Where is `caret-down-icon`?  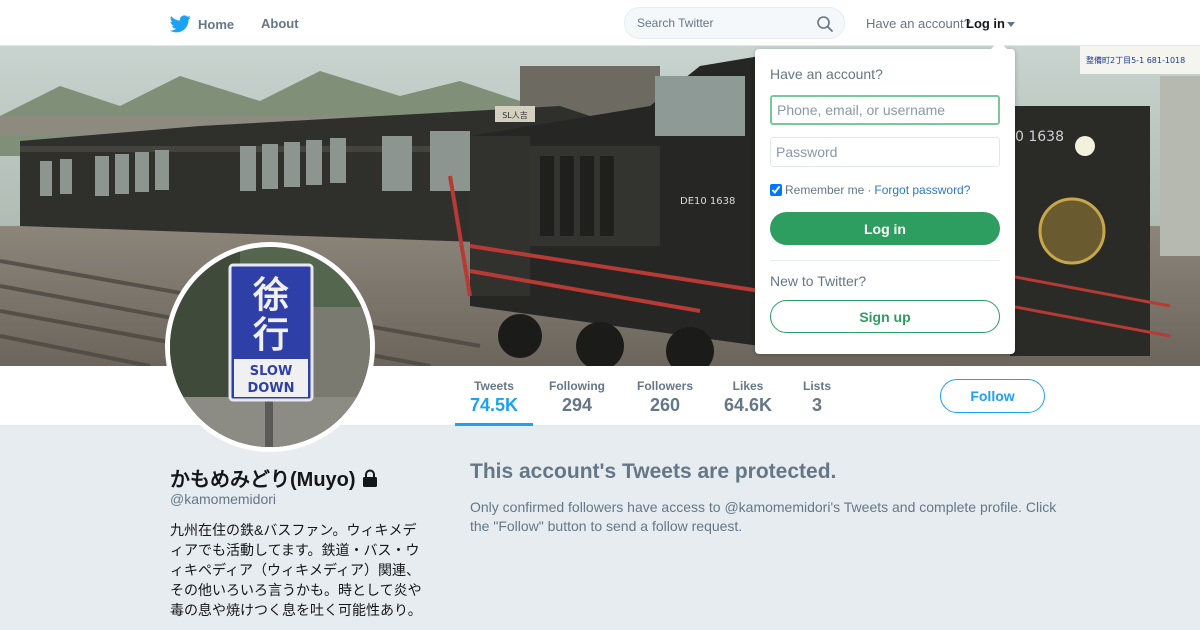
caret-down-icon is located at coordinates (1011, 25).